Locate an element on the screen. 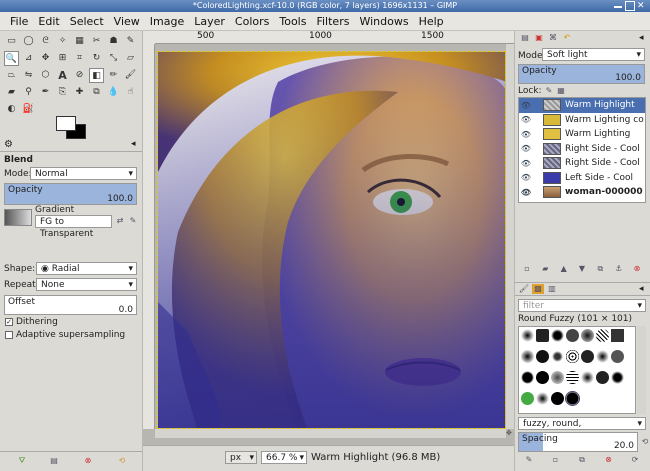  menu-edit: Edit is located at coordinates (48, 21).